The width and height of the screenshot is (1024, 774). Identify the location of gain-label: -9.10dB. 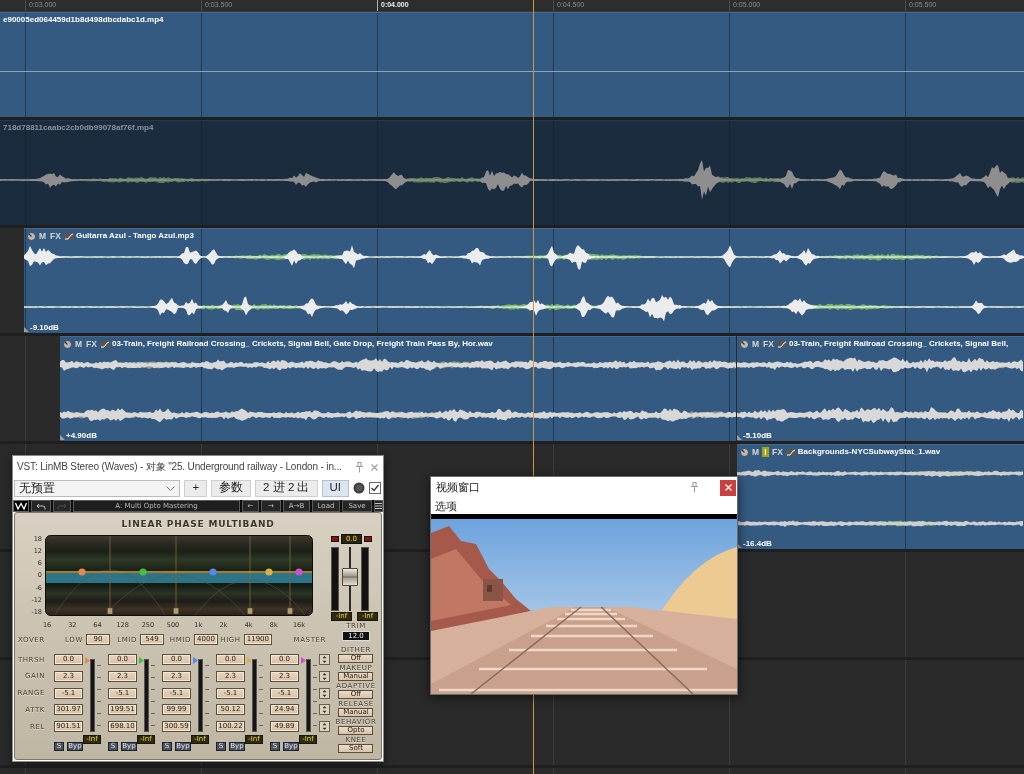
(44, 327).